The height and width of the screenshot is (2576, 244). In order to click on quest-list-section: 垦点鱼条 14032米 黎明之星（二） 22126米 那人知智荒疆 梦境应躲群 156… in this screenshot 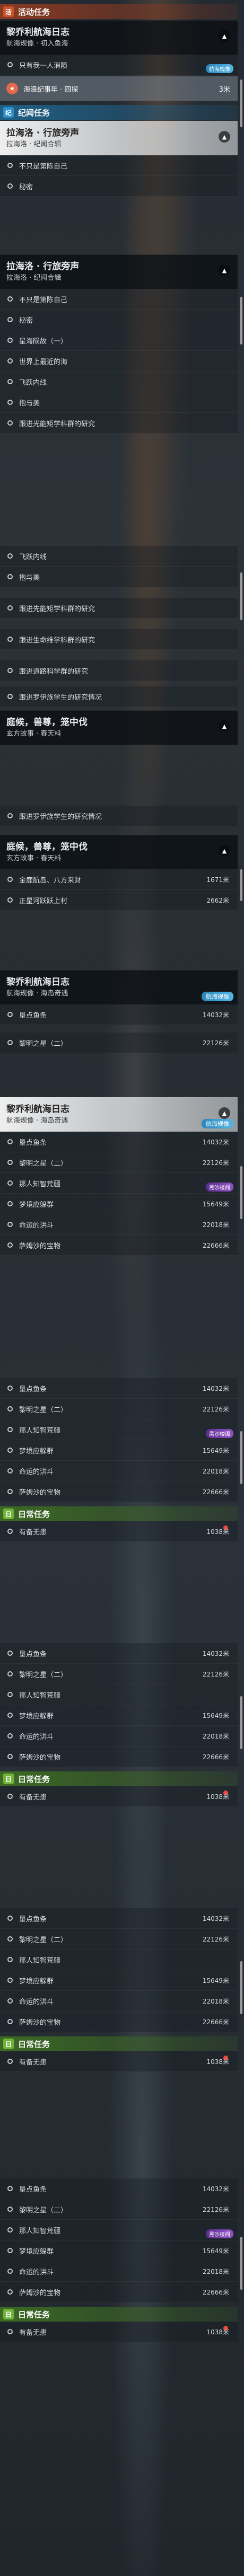, I will do `click(119, 1990)`.